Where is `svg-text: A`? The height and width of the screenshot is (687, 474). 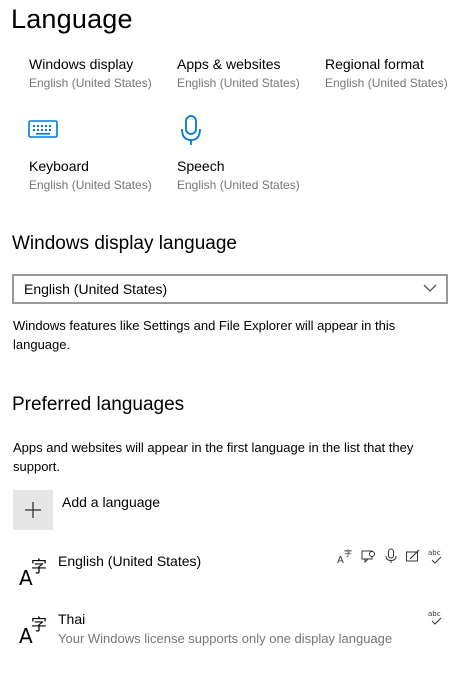 svg-text: A is located at coordinates (340, 559).